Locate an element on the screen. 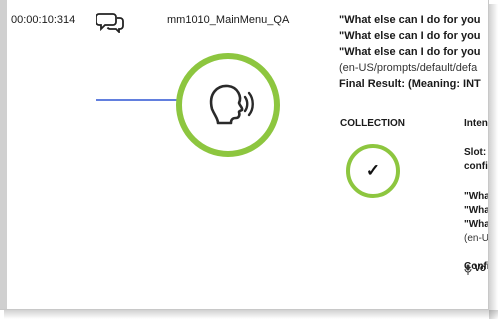 This screenshot has height=319, width=498. intent-header: Intent is located at coordinates (476, 123).